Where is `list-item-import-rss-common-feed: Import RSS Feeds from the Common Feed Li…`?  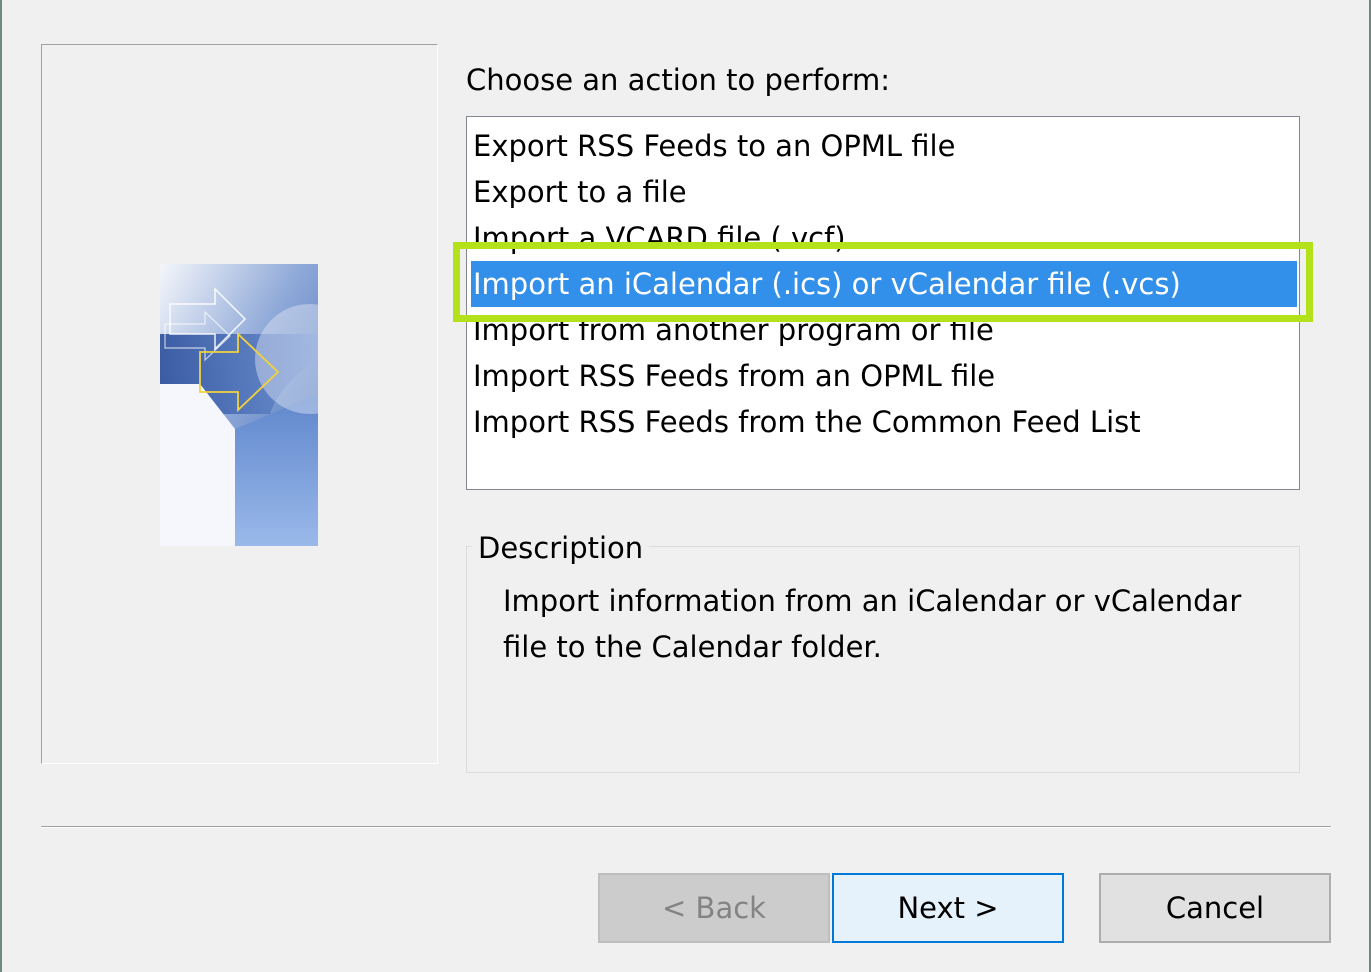 list-item-import-rss-common-feed: Import RSS Feeds from the Common Feed Li… is located at coordinates (884, 422).